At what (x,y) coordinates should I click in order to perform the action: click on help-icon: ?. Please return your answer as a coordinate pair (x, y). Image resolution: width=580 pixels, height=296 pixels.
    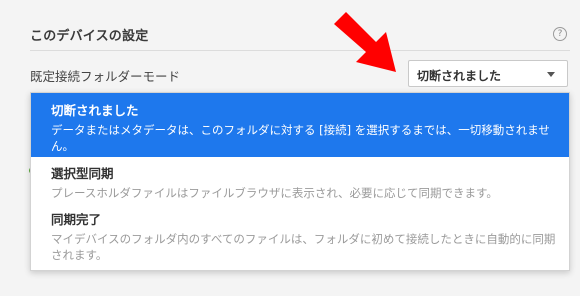
    Looking at the image, I should click on (560, 34).